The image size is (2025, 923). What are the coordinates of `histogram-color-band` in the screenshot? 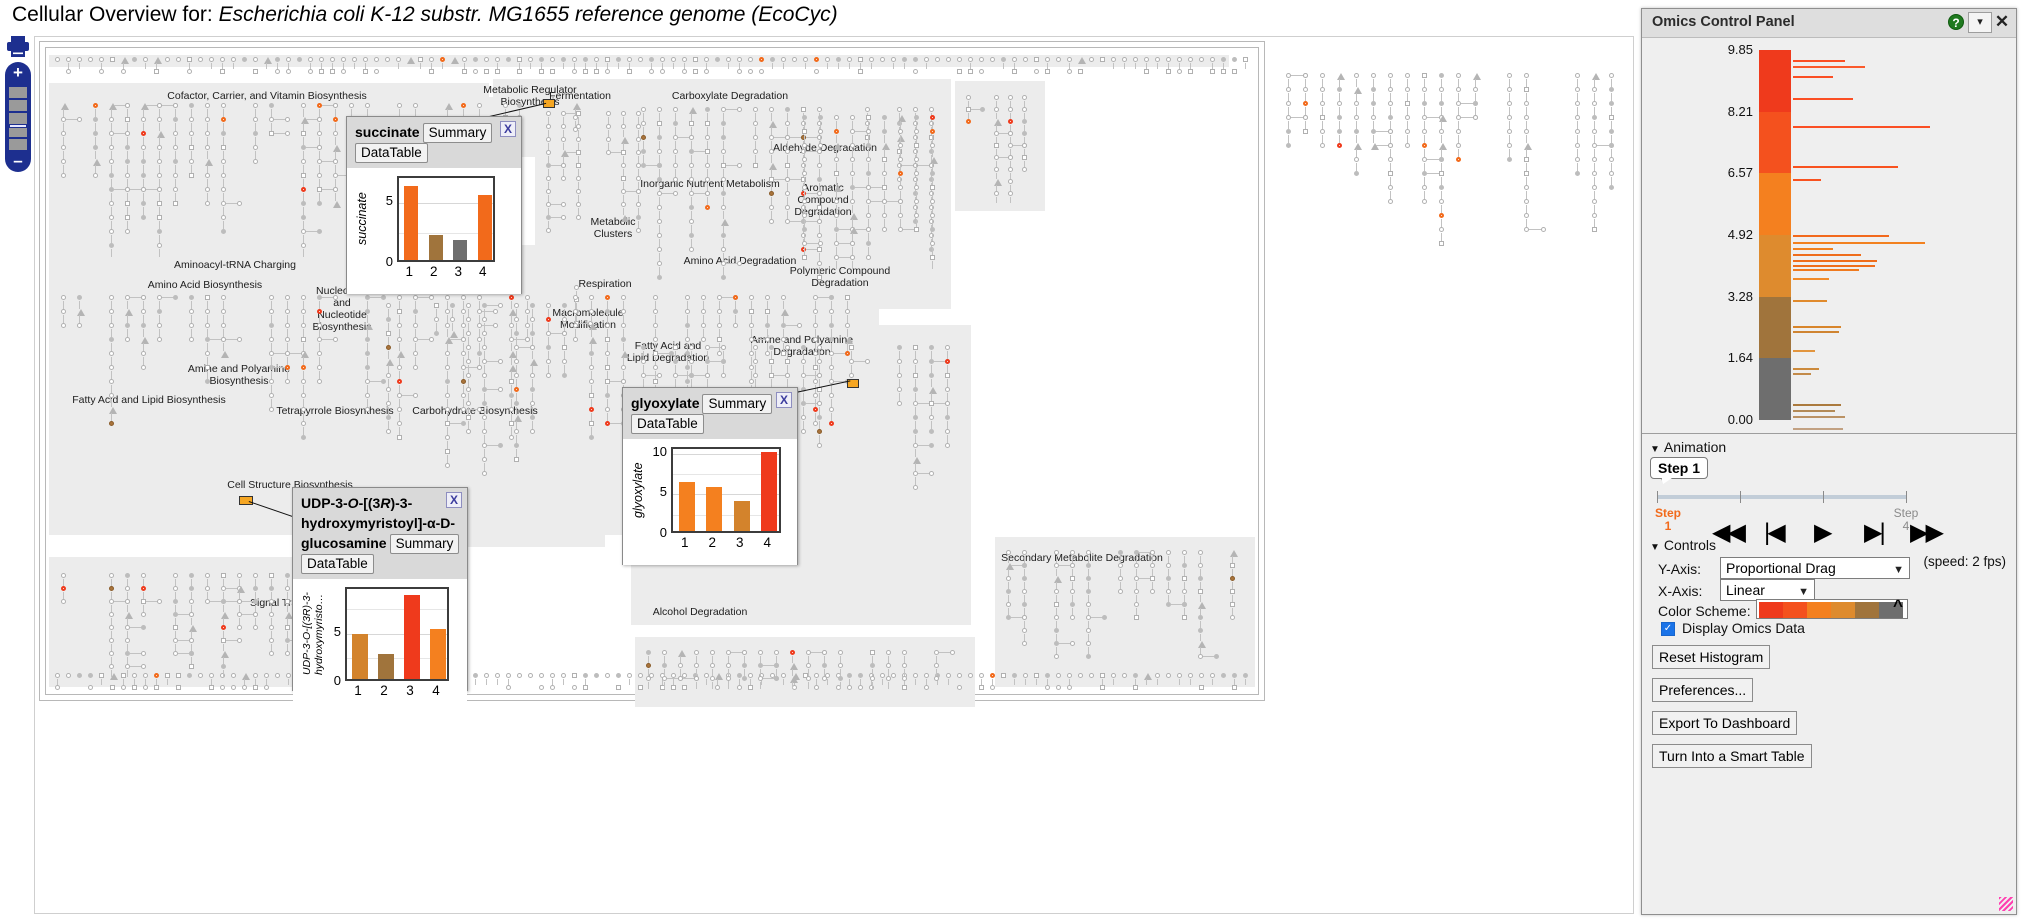 It's located at (1775, 327).